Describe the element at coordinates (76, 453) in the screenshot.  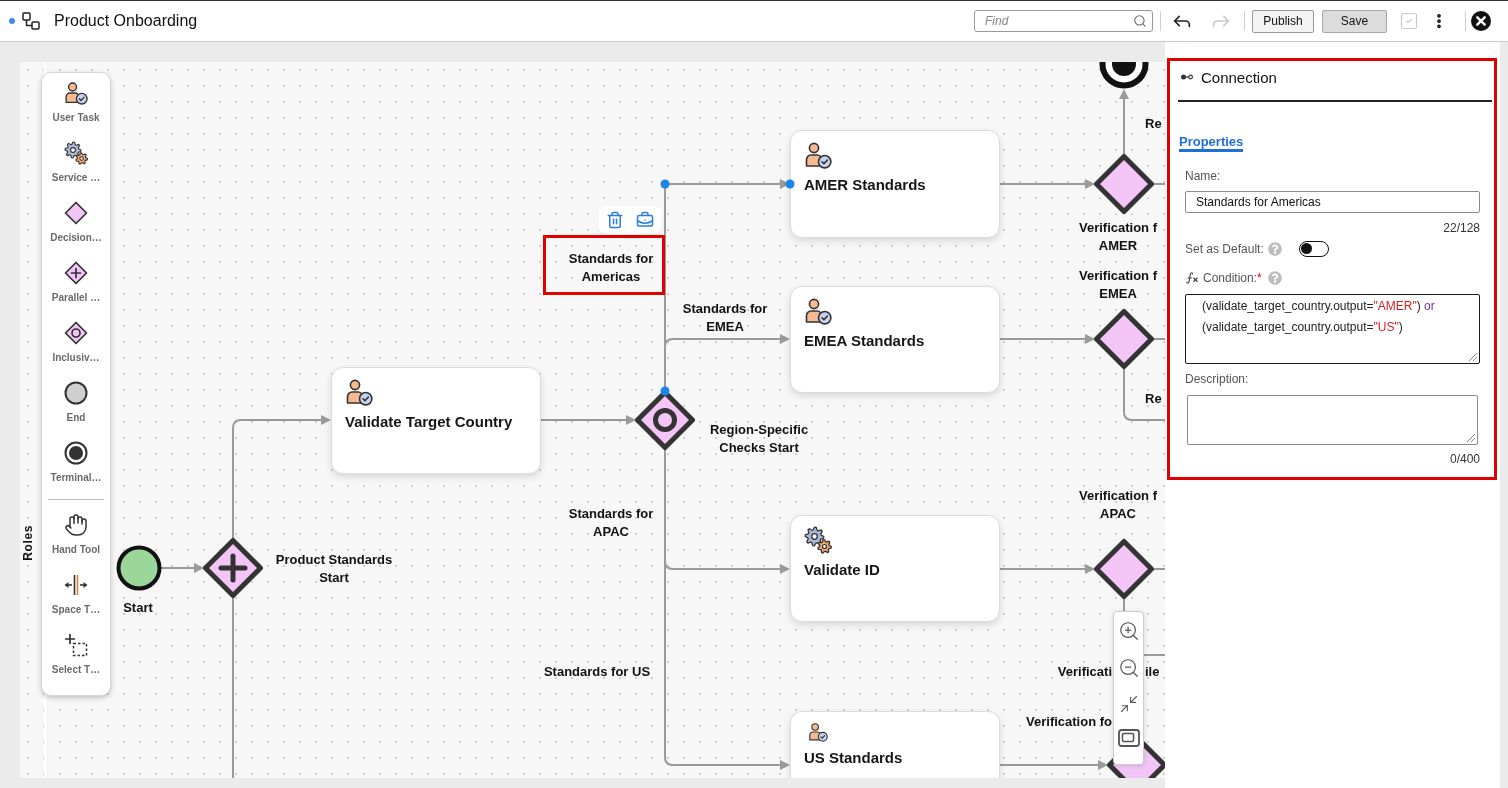
I see `ring-dot-icon` at that location.